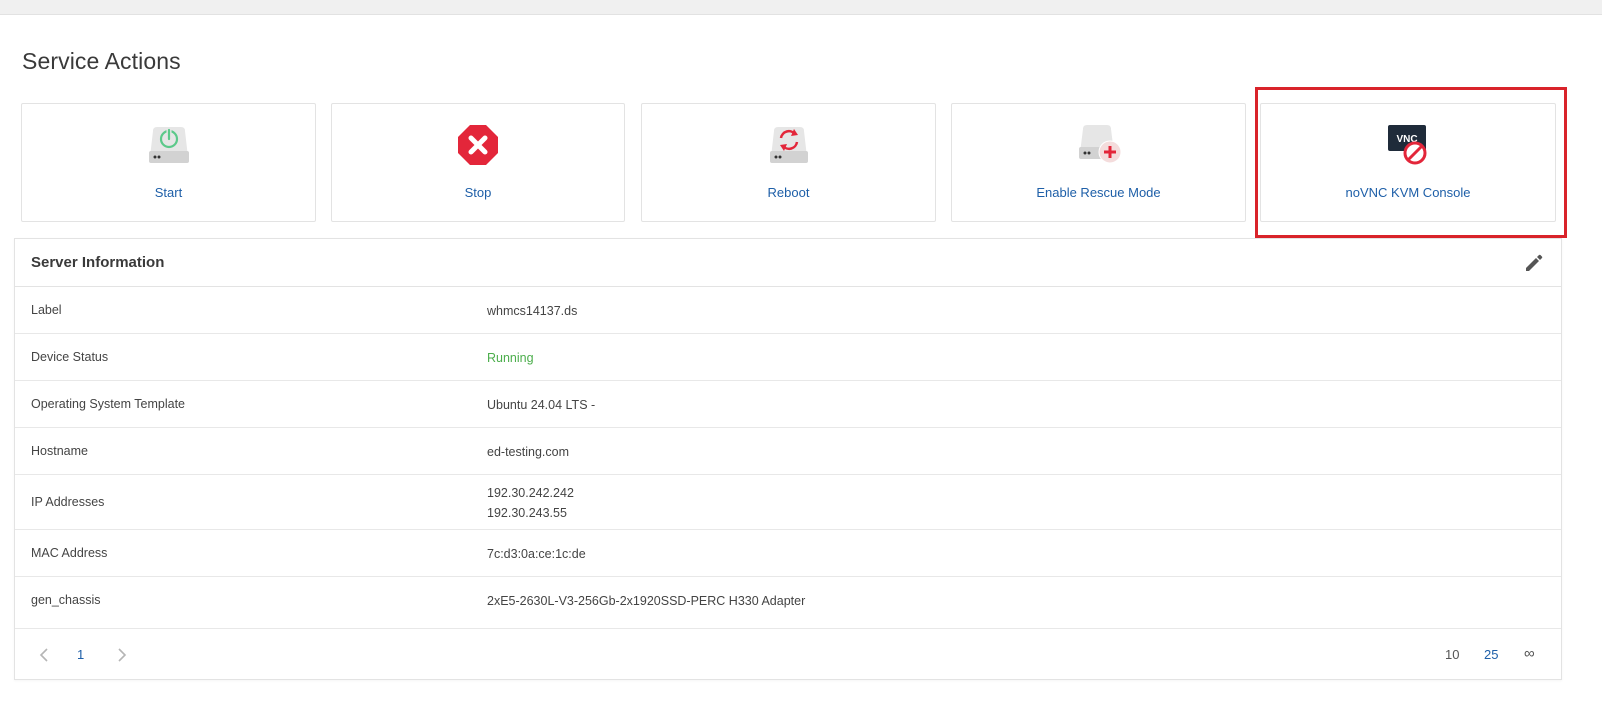 This screenshot has width=1602, height=703. I want to click on panel-header: Server Information, so click(788, 263).